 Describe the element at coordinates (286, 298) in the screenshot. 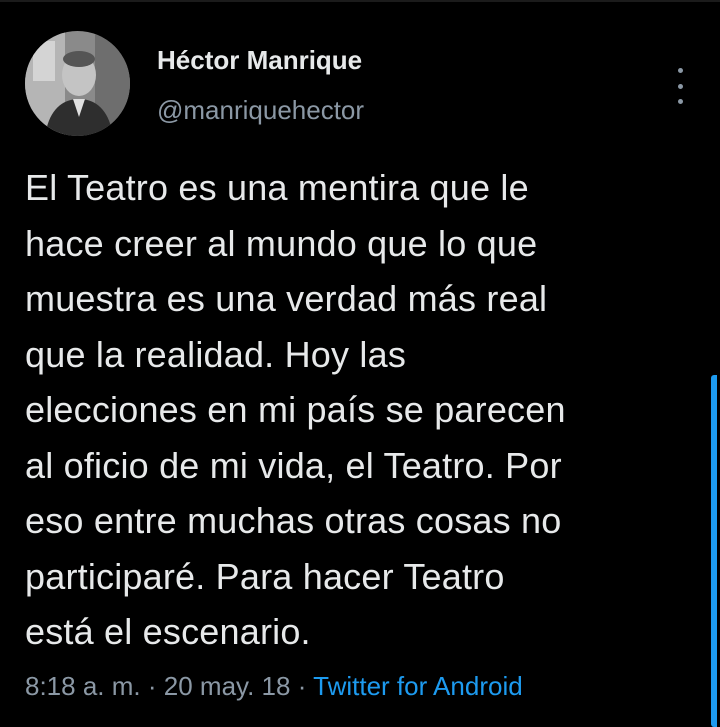

I see `tweet-text-line: muestra es una verdad más real` at that location.